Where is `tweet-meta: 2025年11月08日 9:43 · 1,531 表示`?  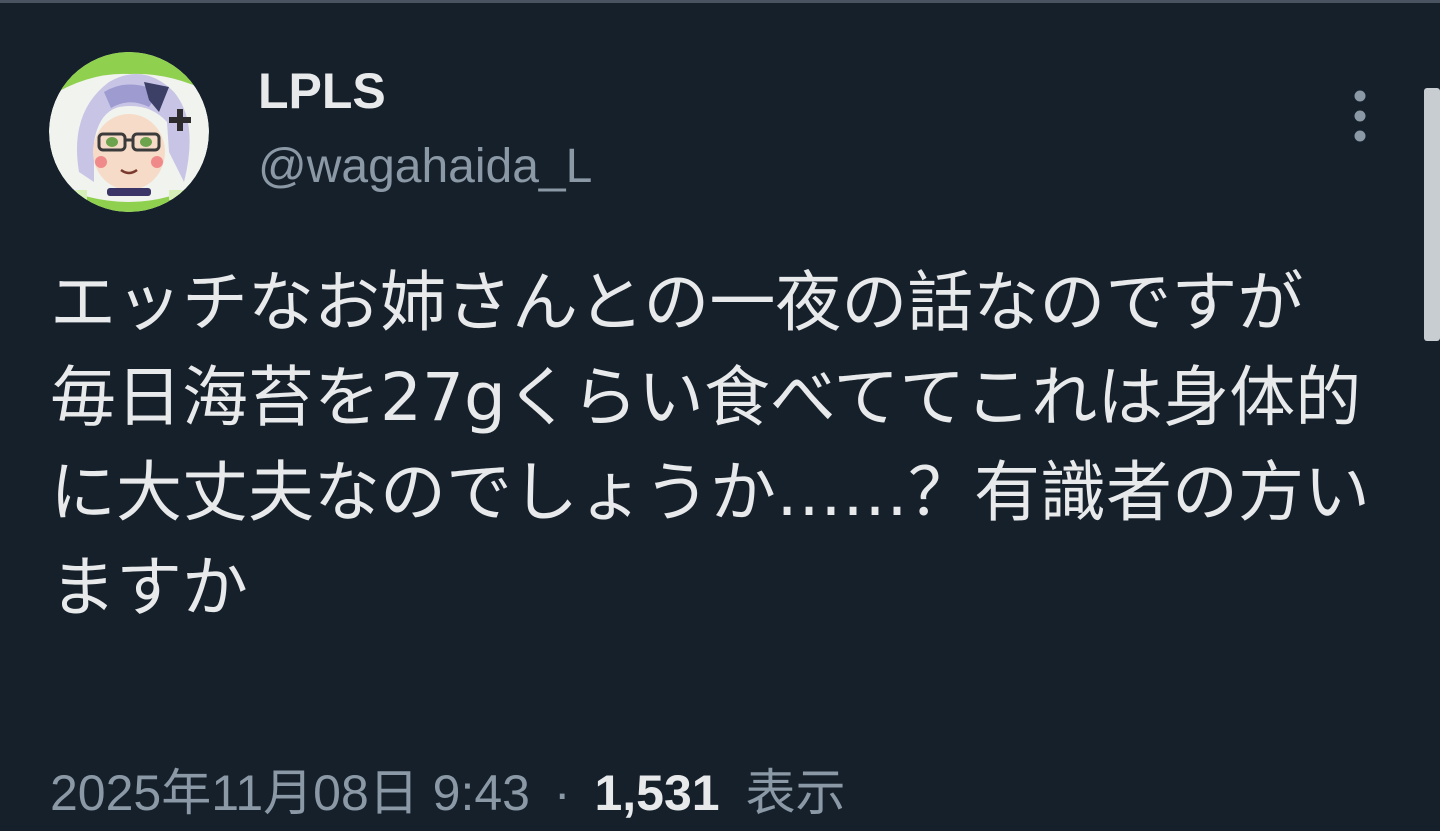
tweet-meta: 2025年11月08日 9:43 · 1,531 表示 is located at coordinates (447, 793).